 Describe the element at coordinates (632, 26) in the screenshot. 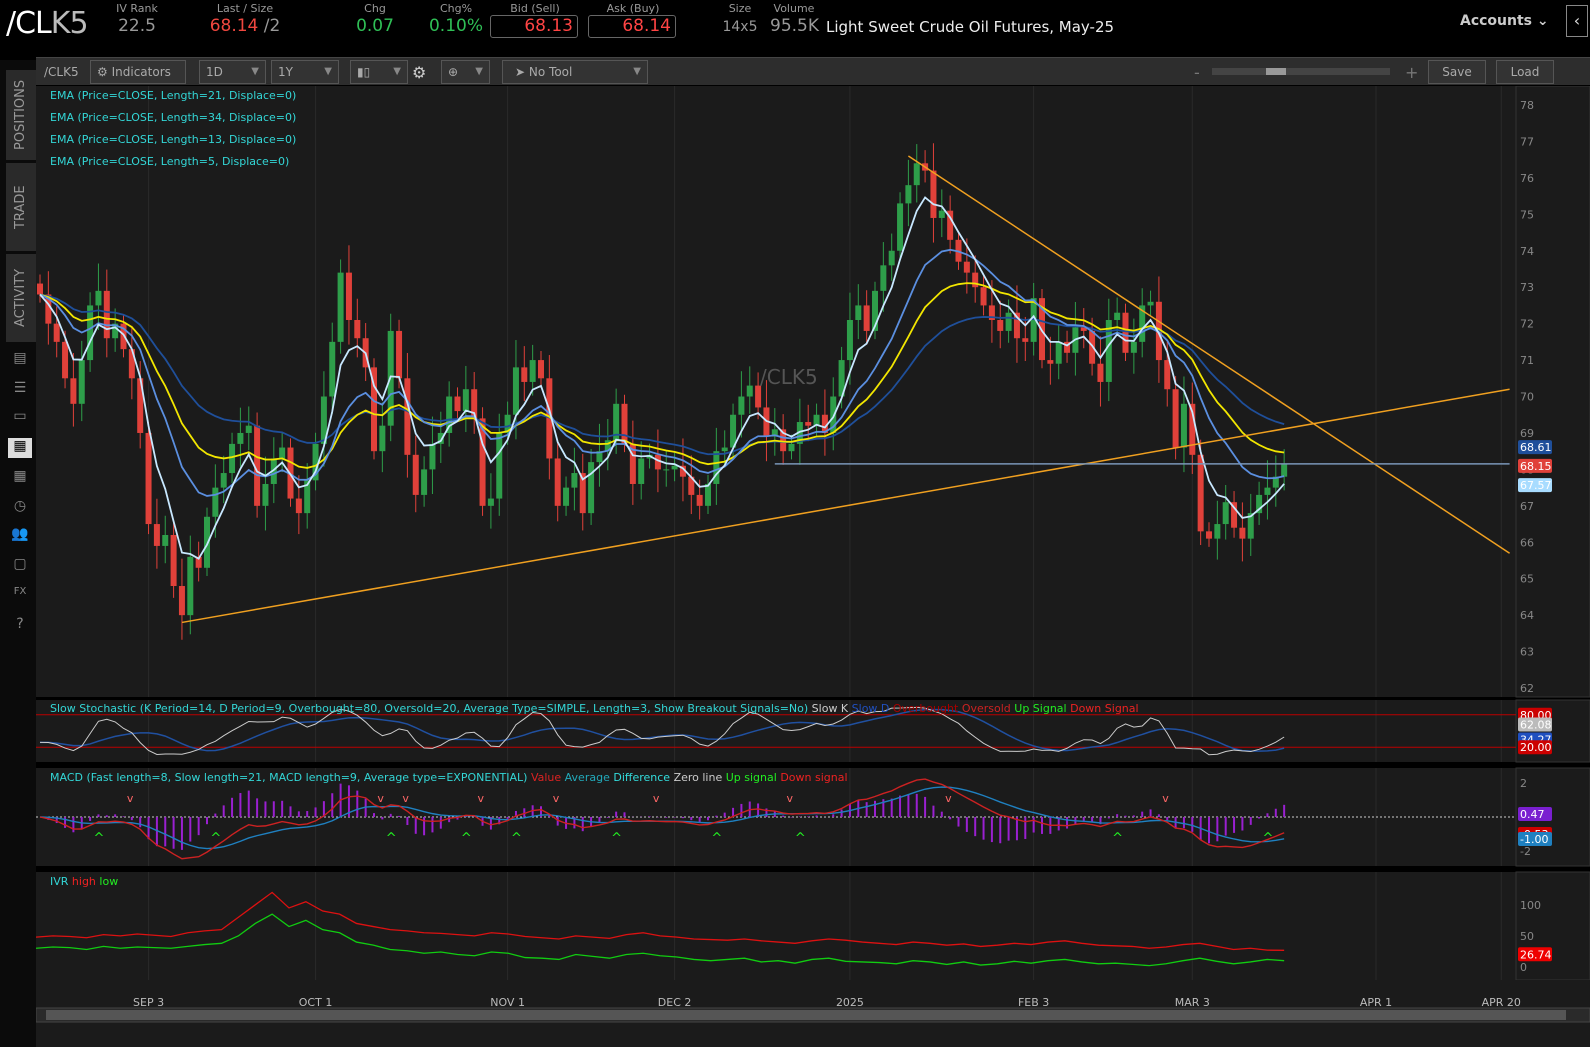

I see `ask-button: 68.14` at that location.